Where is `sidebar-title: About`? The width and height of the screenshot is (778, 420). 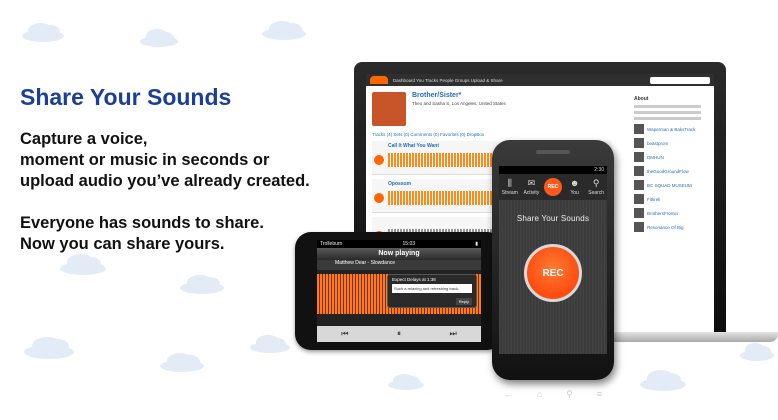
sidebar-title: About is located at coordinates (641, 99).